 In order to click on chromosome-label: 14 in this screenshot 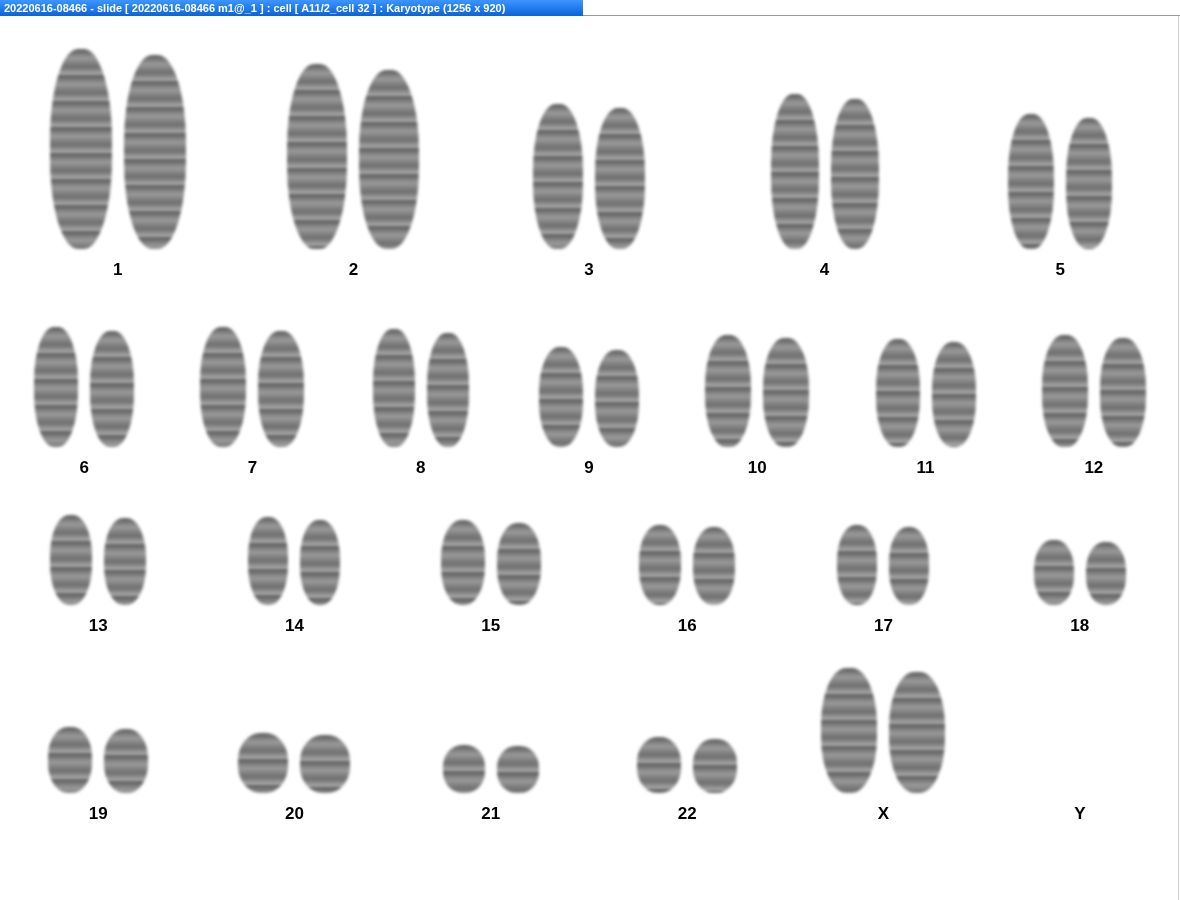, I will do `click(294, 625)`.